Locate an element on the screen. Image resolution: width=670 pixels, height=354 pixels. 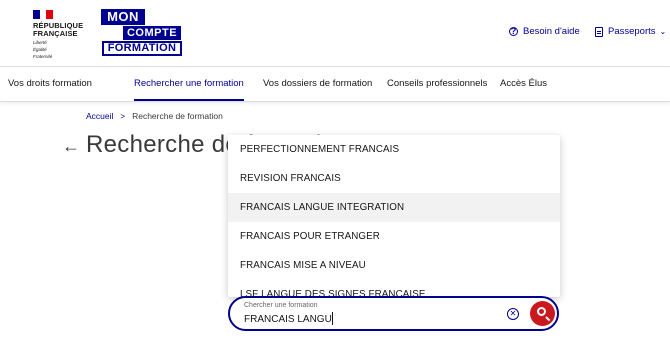
breadcrumb: Accueil > Recherche de formation is located at coordinates (154, 116).